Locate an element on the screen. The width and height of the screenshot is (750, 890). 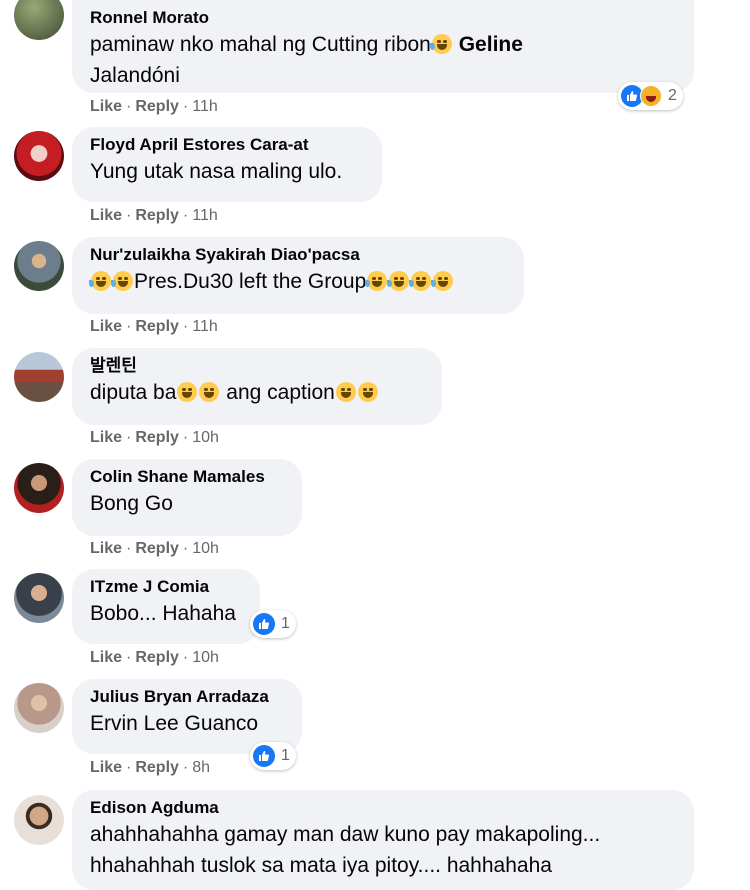
comment-author: Julius Bryan Arradaza is located at coordinates (187, 697).